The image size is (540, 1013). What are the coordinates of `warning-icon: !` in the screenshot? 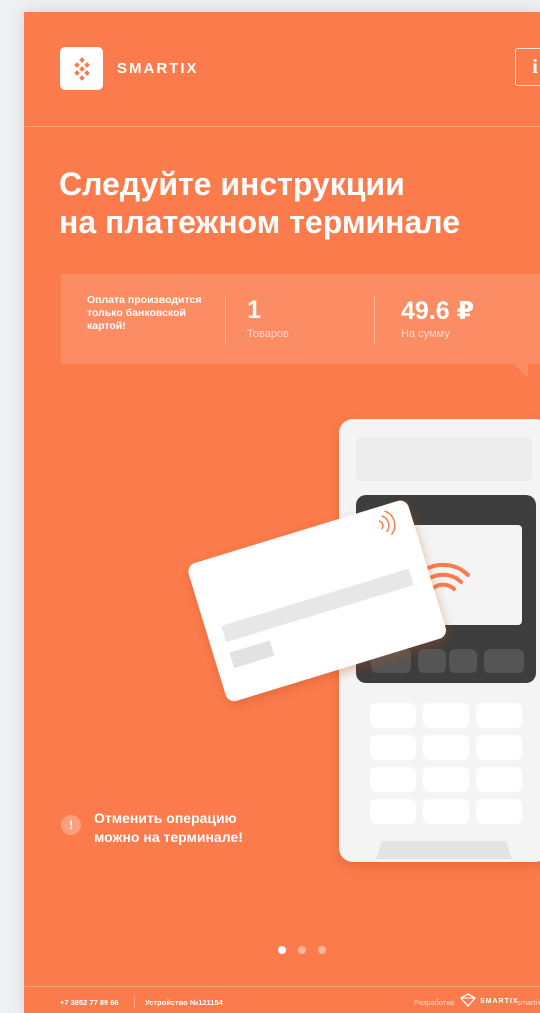 It's located at (71, 825).